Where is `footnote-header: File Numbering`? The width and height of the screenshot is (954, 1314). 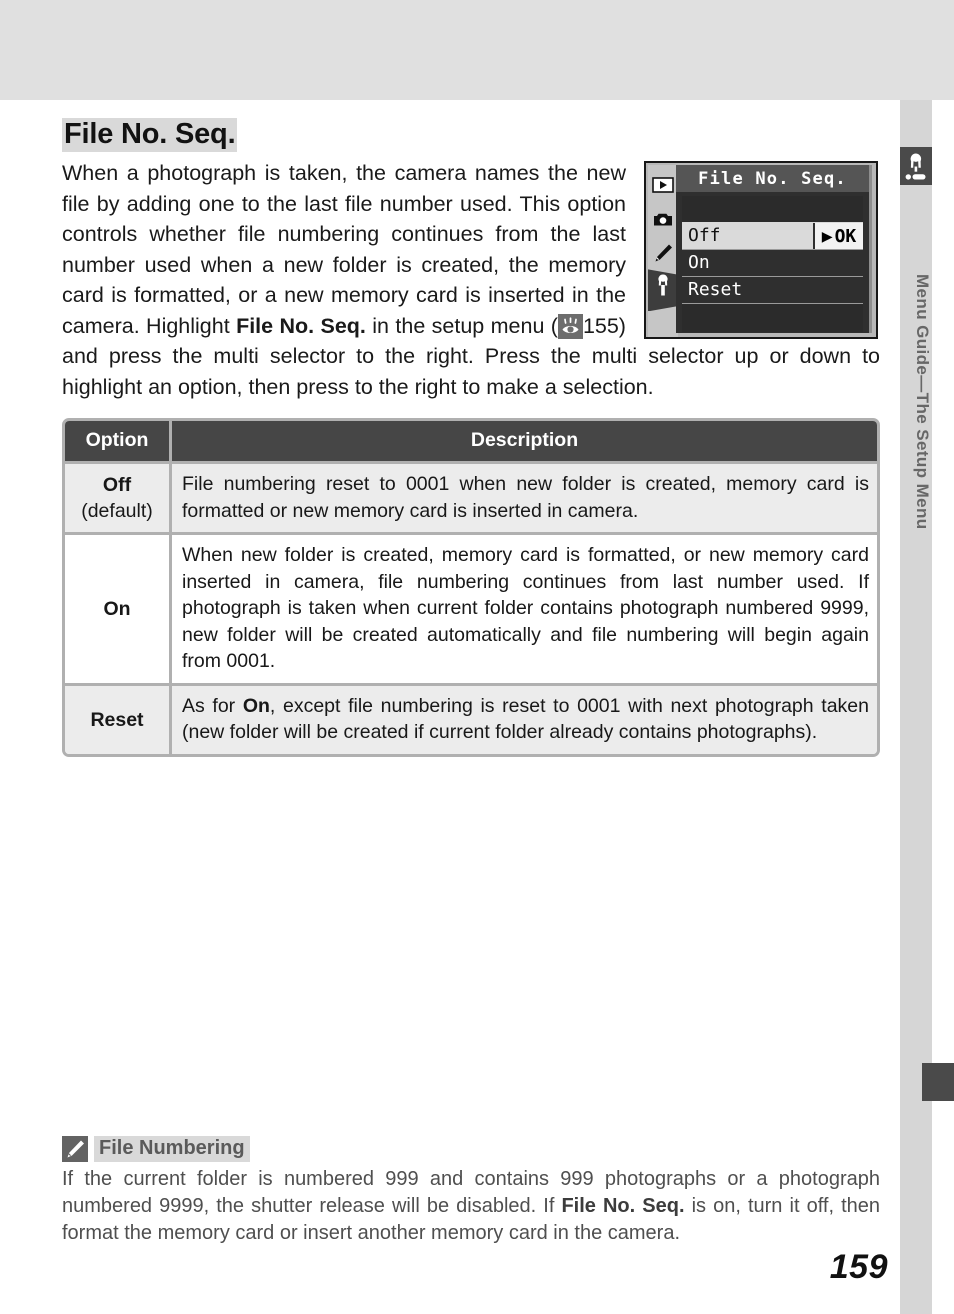 footnote-header: File Numbering is located at coordinates (472, 1149).